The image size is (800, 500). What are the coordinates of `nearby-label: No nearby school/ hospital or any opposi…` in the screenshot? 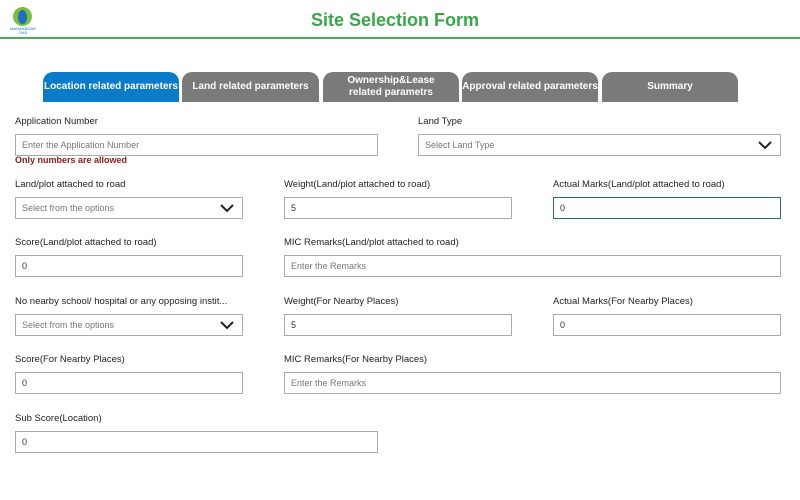 It's located at (121, 301).